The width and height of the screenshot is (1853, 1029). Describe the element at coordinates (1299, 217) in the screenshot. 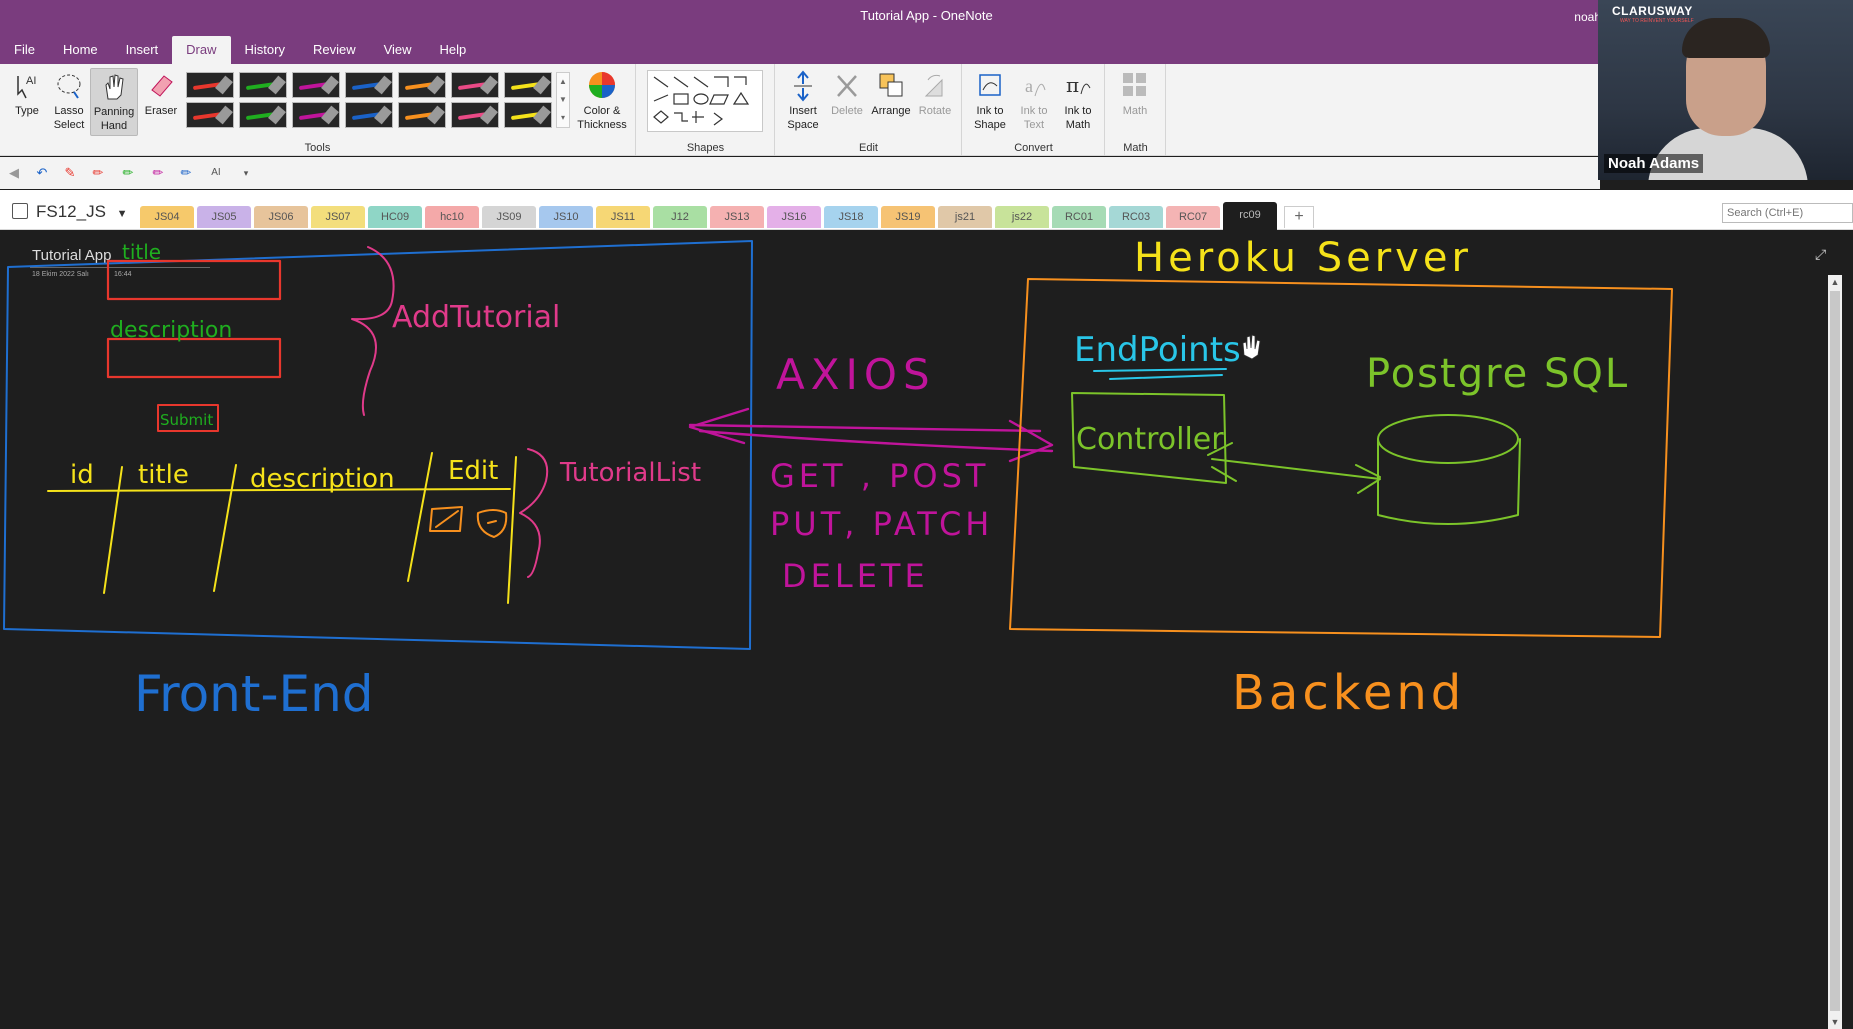

I see `add-section-button: +` at that location.